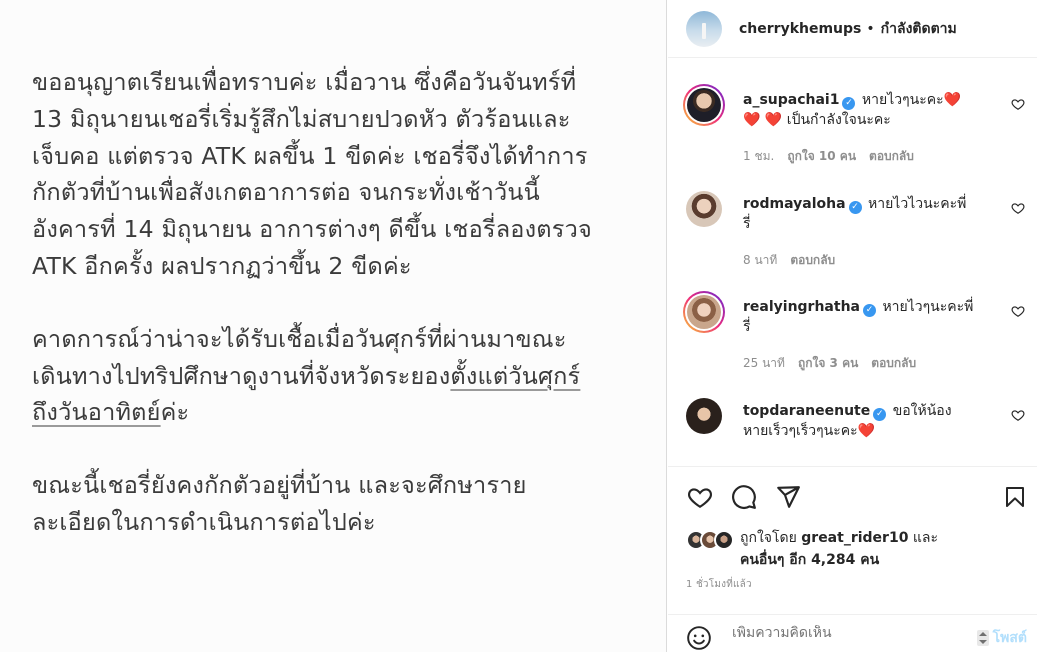 Image resolution: width=1037 pixels, height=652 pixels. What do you see at coordinates (806, 411) in the screenshot?
I see `commenter-username: topdaraneenute` at bounding box center [806, 411].